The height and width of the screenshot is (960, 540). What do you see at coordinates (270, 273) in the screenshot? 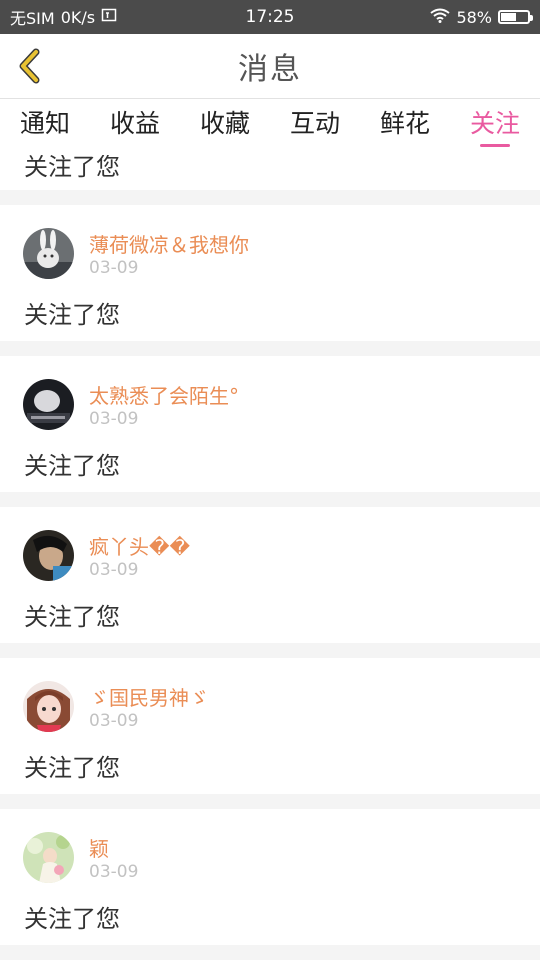
I see `list-item: 薄荷微凉＆我想你 03-09 关注了您` at bounding box center [270, 273].